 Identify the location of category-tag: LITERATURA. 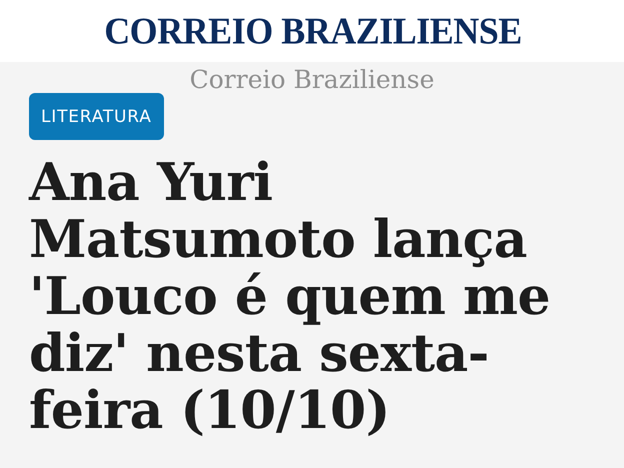
(96, 116).